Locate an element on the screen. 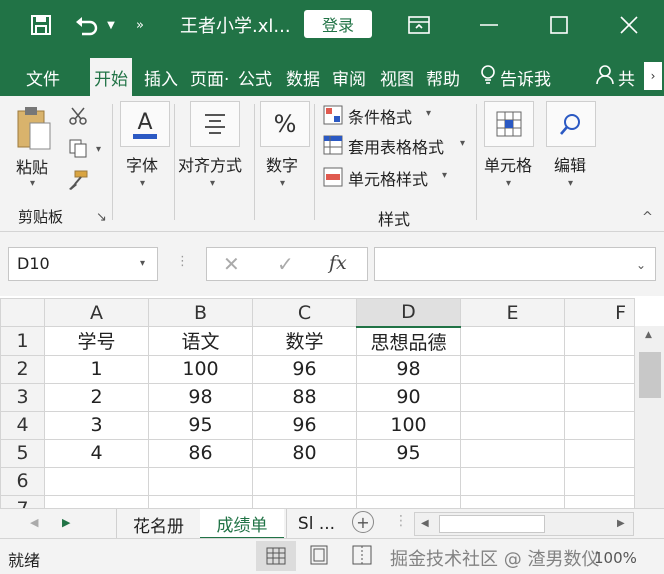  font-caret-icon: ▾ is located at coordinates (142, 183).